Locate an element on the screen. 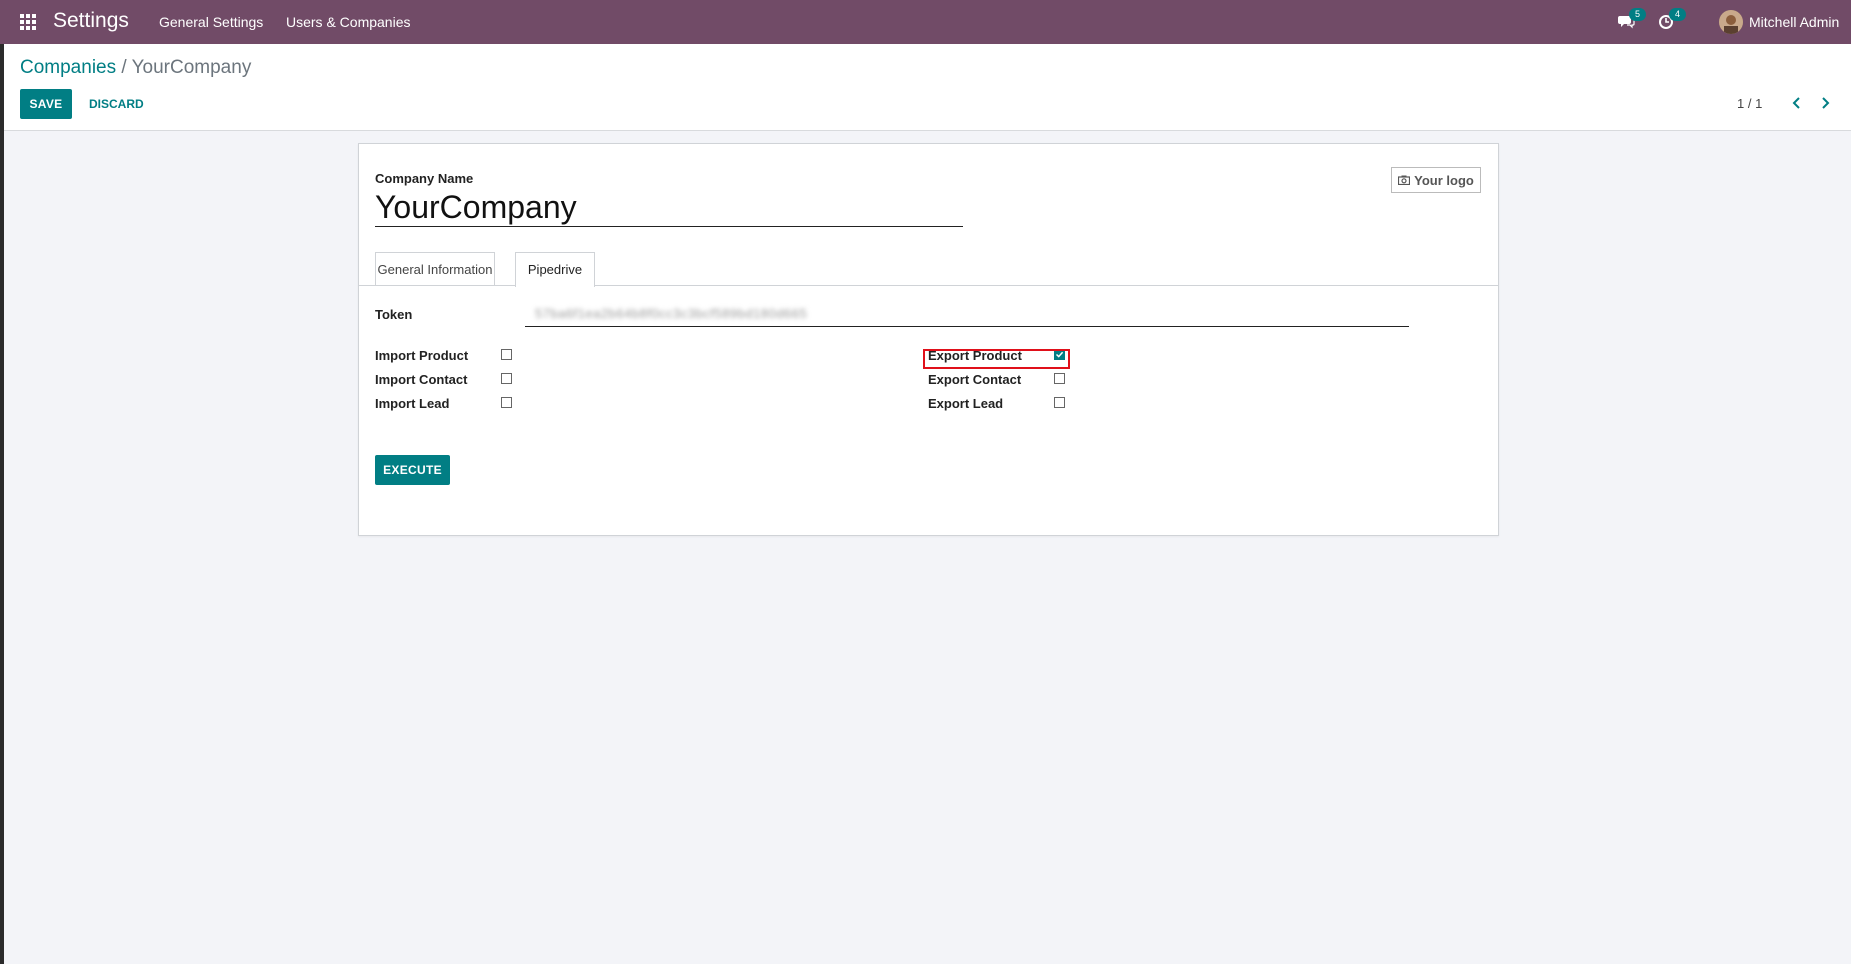 This screenshot has height=964, width=1851. save-button: SAVE is located at coordinates (46, 104).